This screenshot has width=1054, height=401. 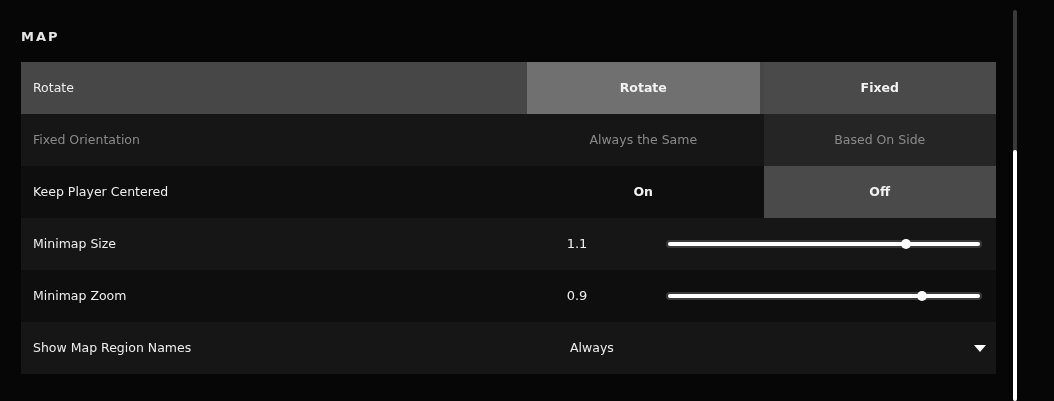 I want to click on setting-label: Show Map Region Names, so click(x=112, y=347).